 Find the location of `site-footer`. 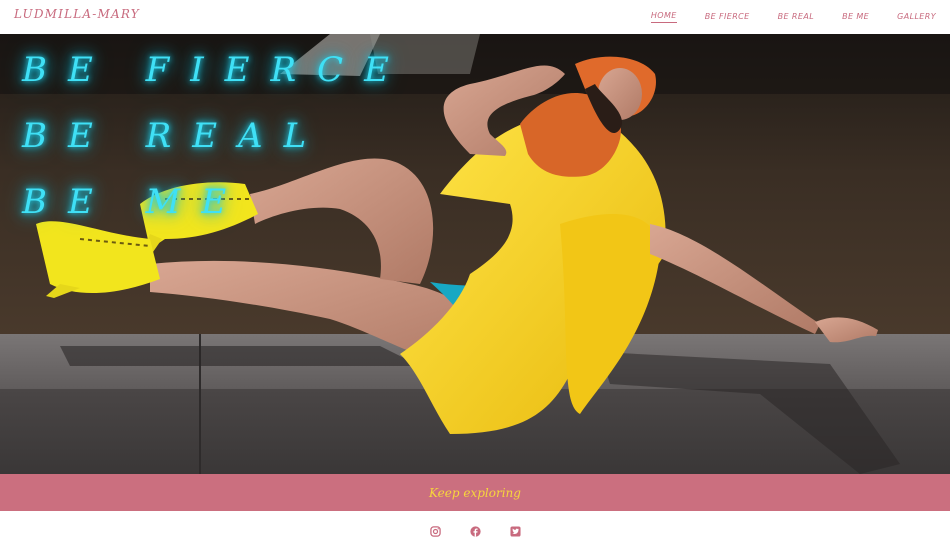

site-footer is located at coordinates (475, 531).